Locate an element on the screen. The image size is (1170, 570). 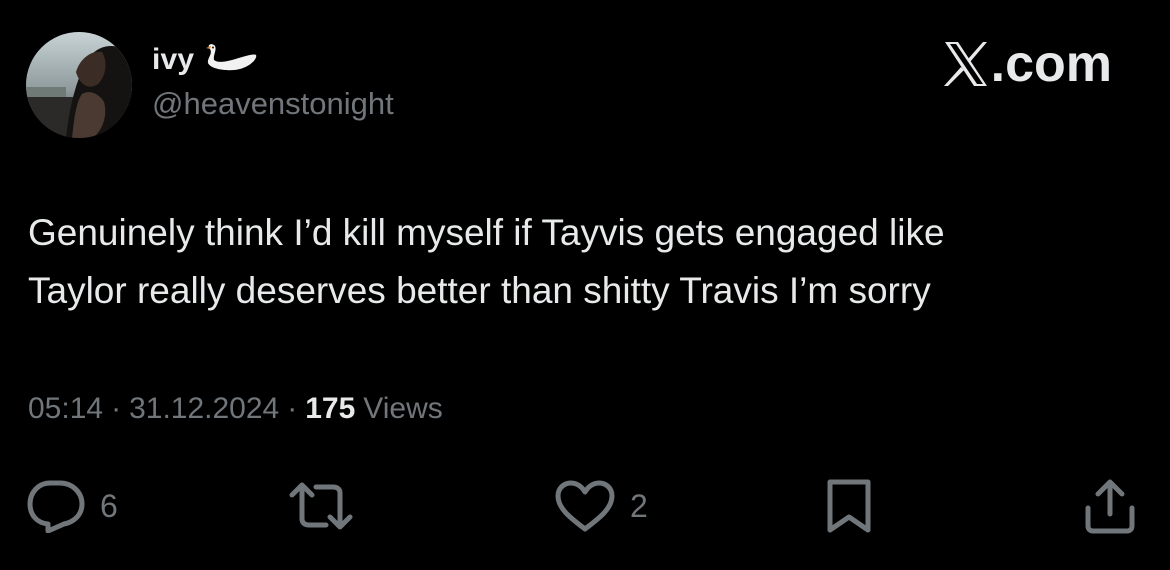
avatar-photo is located at coordinates (79, 85).